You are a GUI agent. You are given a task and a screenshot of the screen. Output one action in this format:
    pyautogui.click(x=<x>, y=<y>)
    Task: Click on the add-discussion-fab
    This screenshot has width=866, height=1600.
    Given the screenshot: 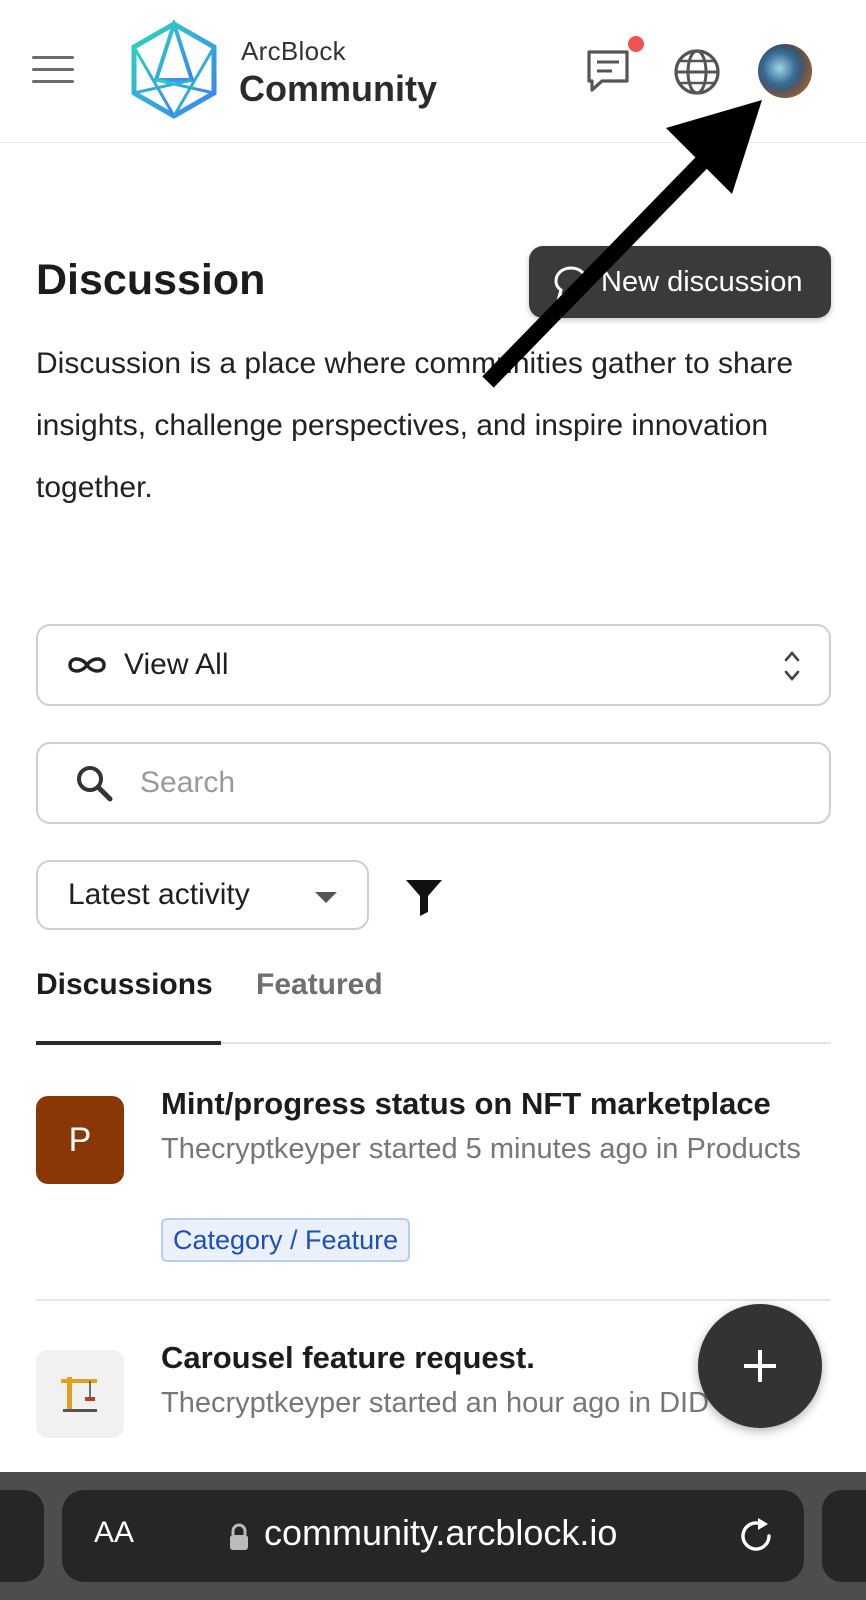 What is the action you would take?
    pyautogui.click(x=760, y=1366)
    